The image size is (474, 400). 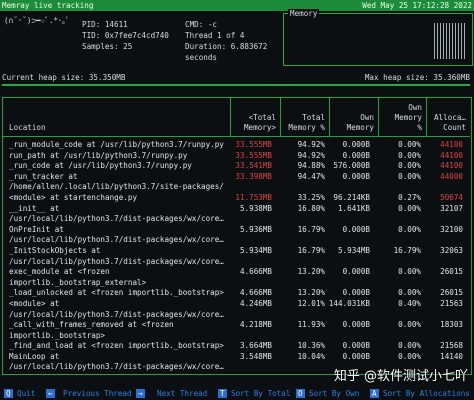 I want to click on cell-total-memory: 3.543MB, so click(x=256, y=373).